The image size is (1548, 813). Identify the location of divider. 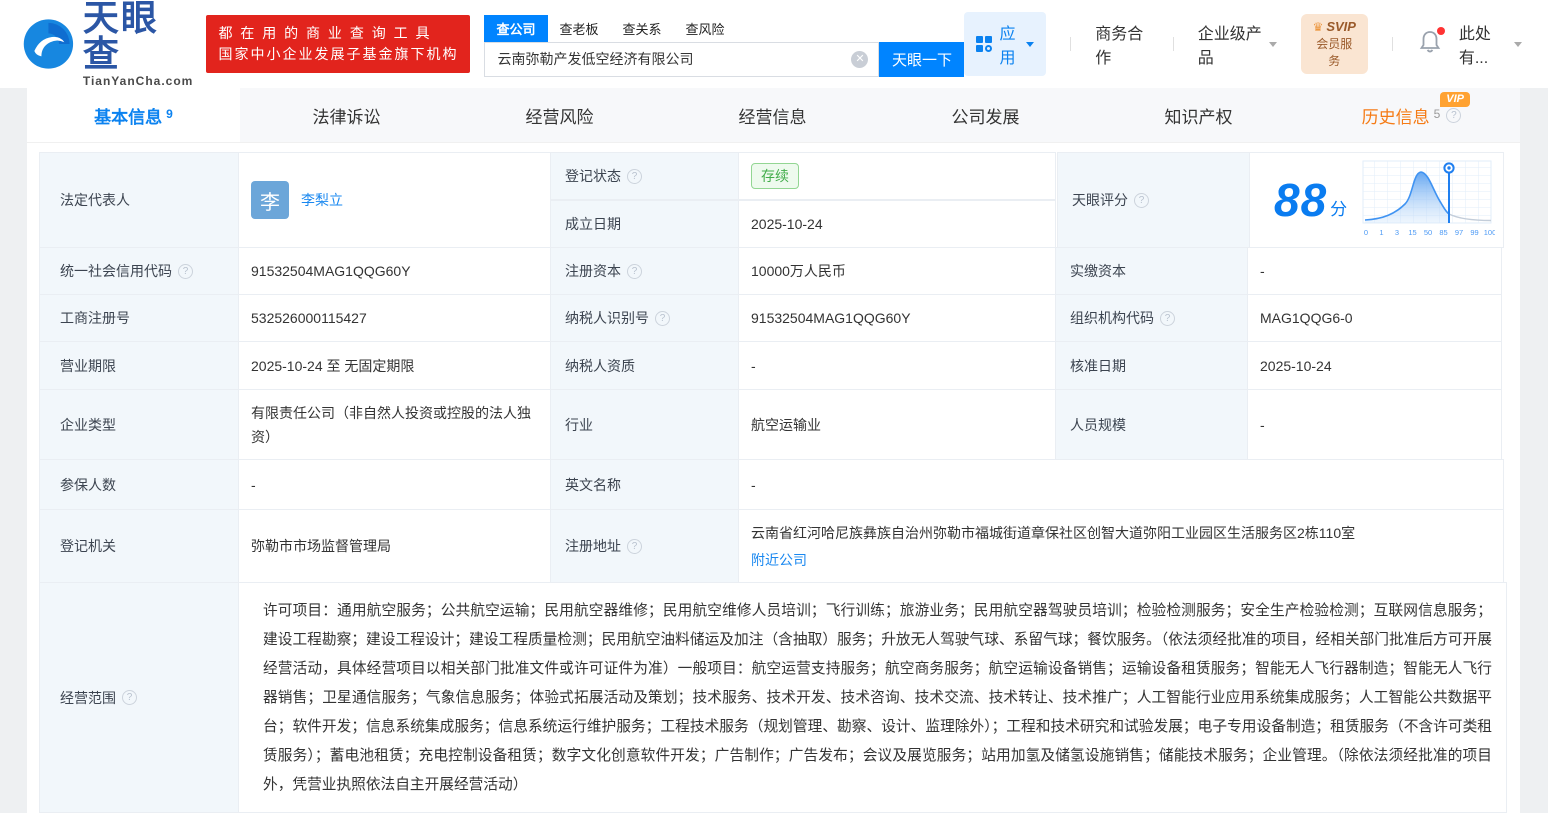
(1173, 44).